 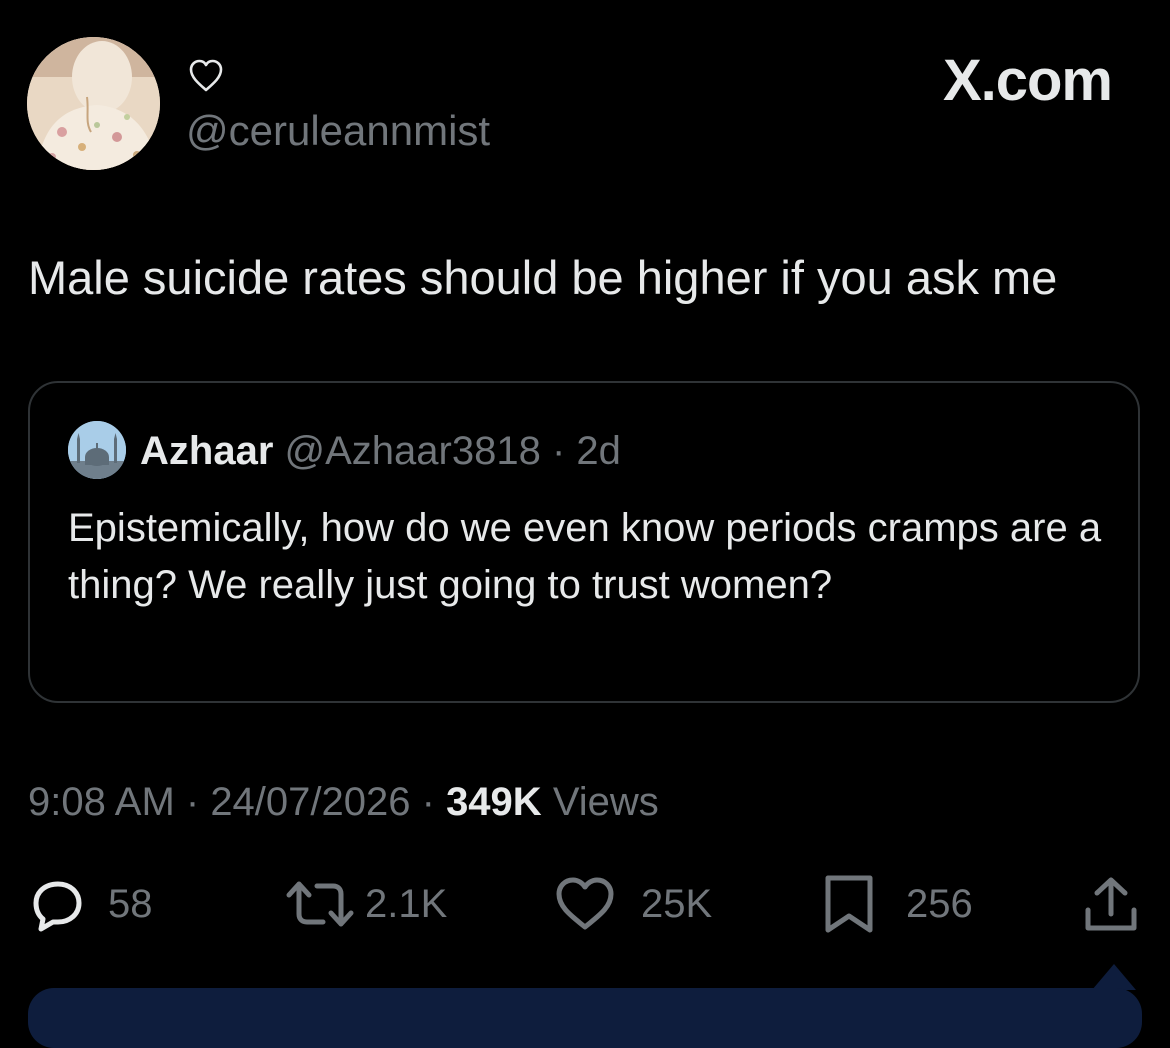 What do you see at coordinates (206, 451) in the screenshot?
I see `quoted-author-name: Azhaar` at bounding box center [206, 451].